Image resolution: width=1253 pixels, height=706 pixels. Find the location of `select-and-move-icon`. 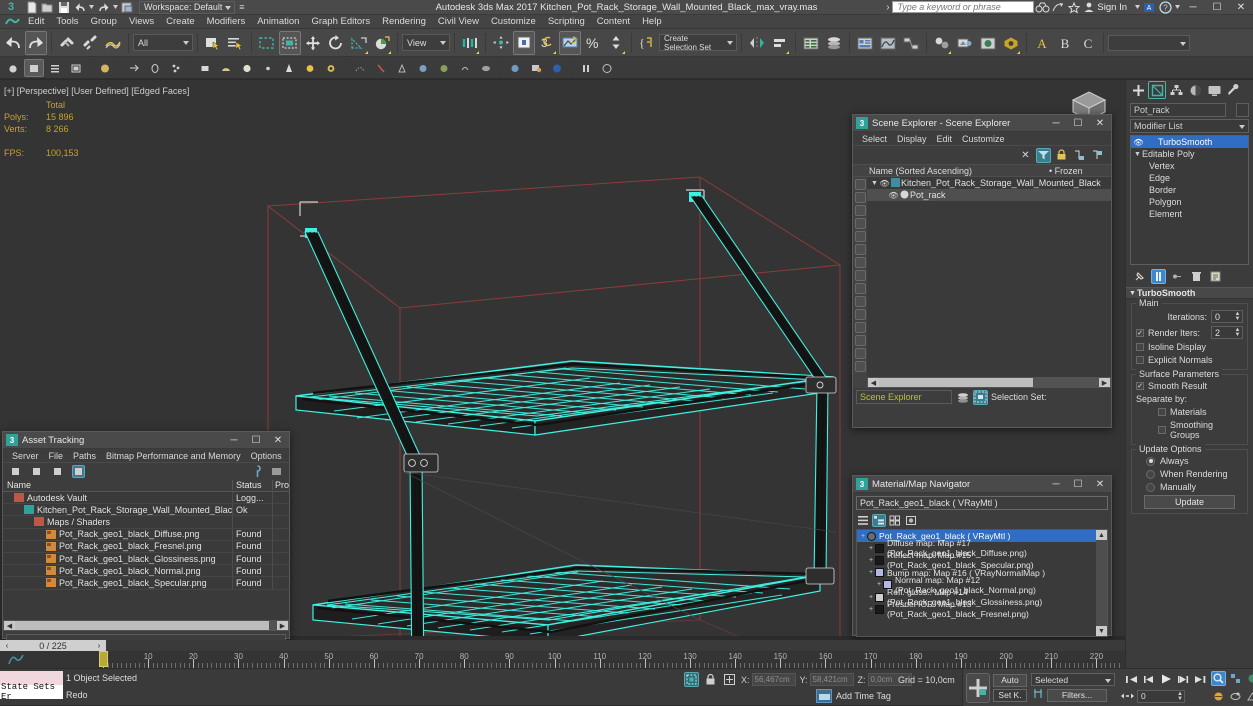

select-and-move-icon is located at coordinates (313, 43).